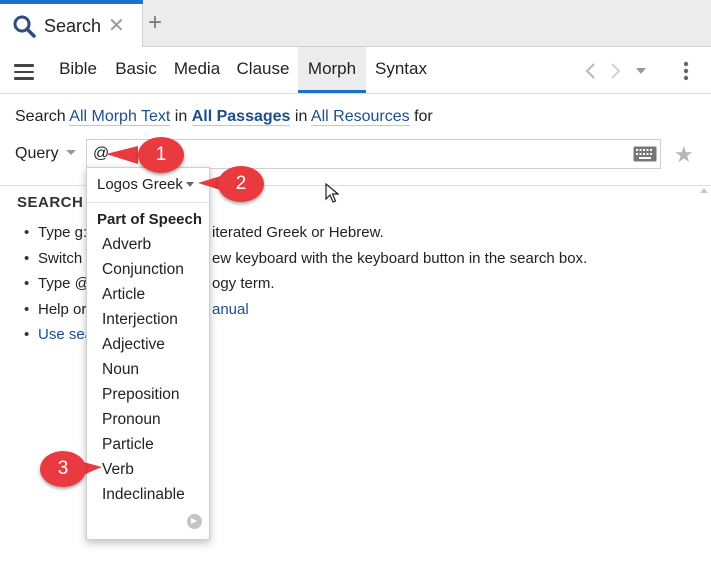 This screenshot has width=711, height=561. Describe the element at coordinates (241, 184) in the screenshot. I see `callout-badge-2: 2` at that location.